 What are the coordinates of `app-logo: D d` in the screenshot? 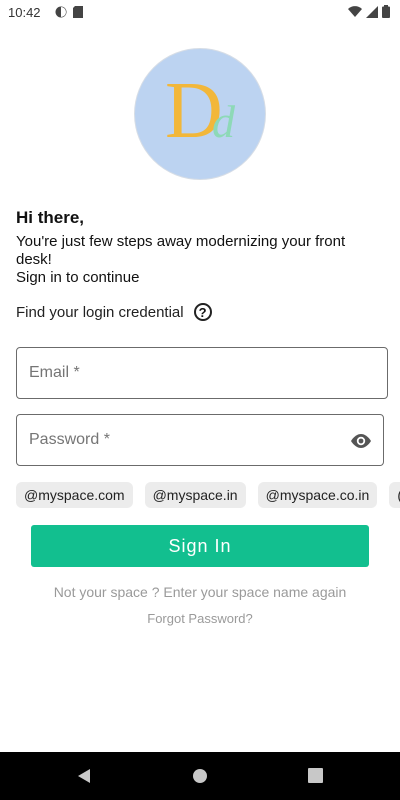 It's located at (200, 114).